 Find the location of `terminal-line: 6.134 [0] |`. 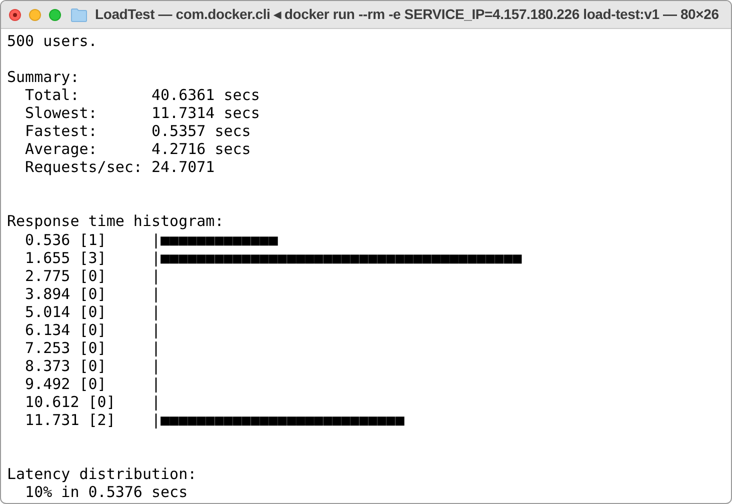

terminal-line: 6.134 [0] | is located at coordinates (92, 329).